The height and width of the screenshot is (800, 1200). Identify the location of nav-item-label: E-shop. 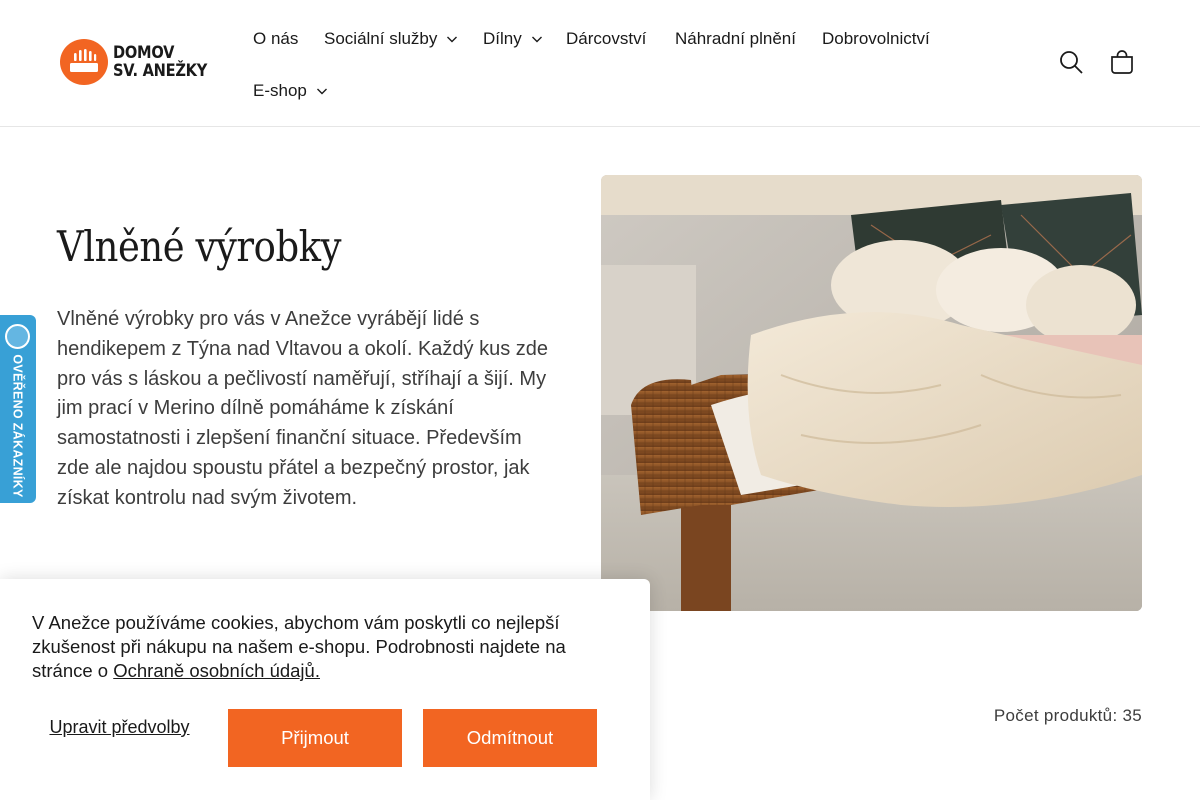
(280, 90).